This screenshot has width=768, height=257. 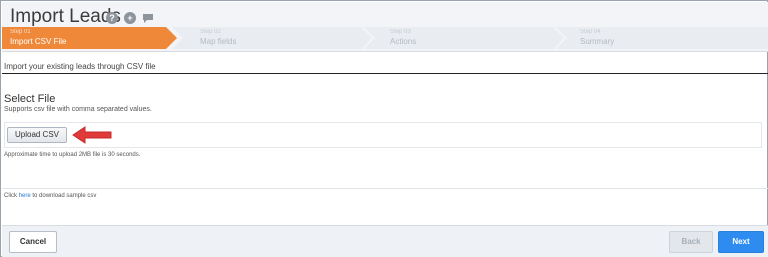 What do you see at coordinates (218, 41) in the screenshot?
I see `step-label: Map fields` at bounding box center [218, 41].